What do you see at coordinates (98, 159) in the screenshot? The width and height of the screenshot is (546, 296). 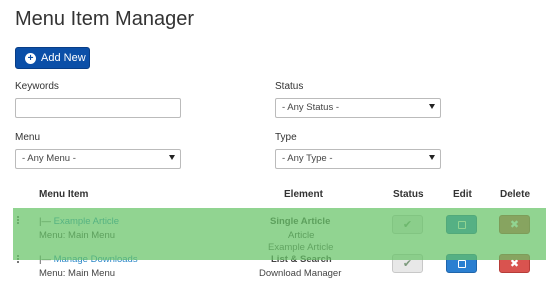 I see `menu-filter-select: - Any Menu -` at bounding box center [98, 159].